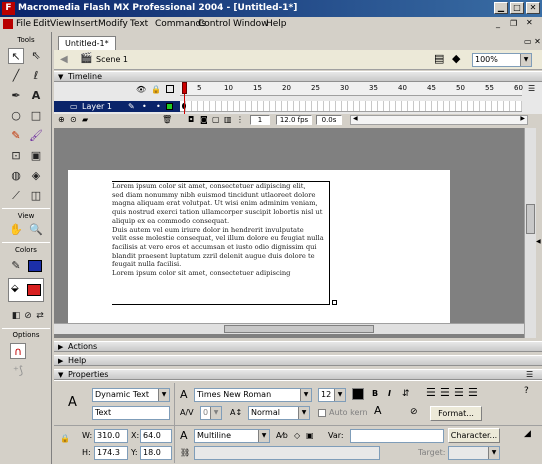 The image size is (542, 464). What do you see at coordinates (169, 106) in the screenshot?
I see `outline-color-icon` at bounding box center [169, 106].